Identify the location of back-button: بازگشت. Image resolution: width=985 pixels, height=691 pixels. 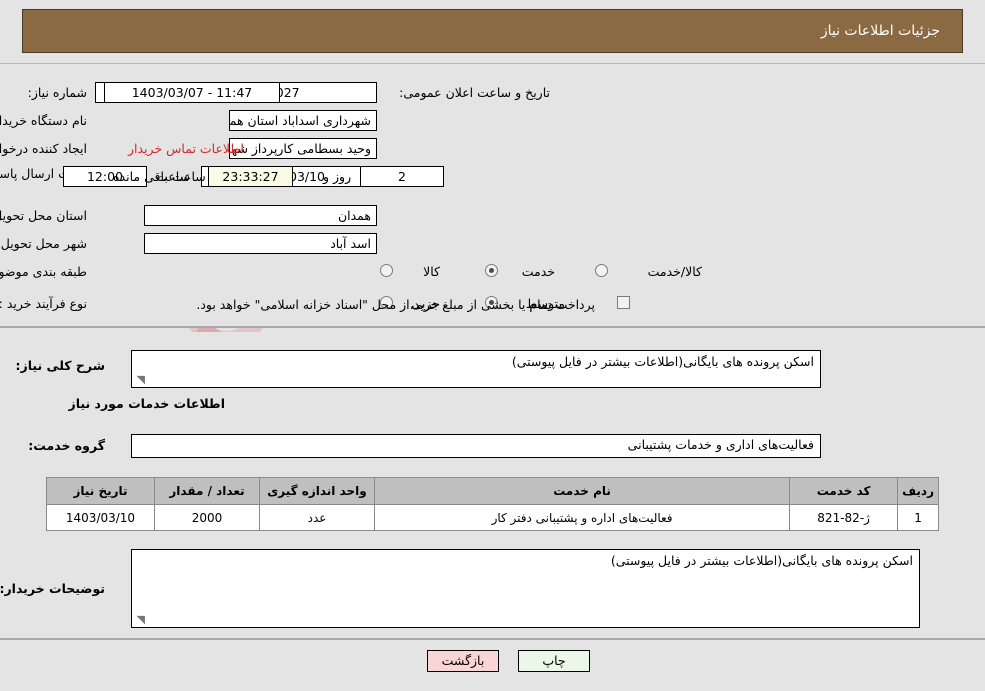
(463, 661).